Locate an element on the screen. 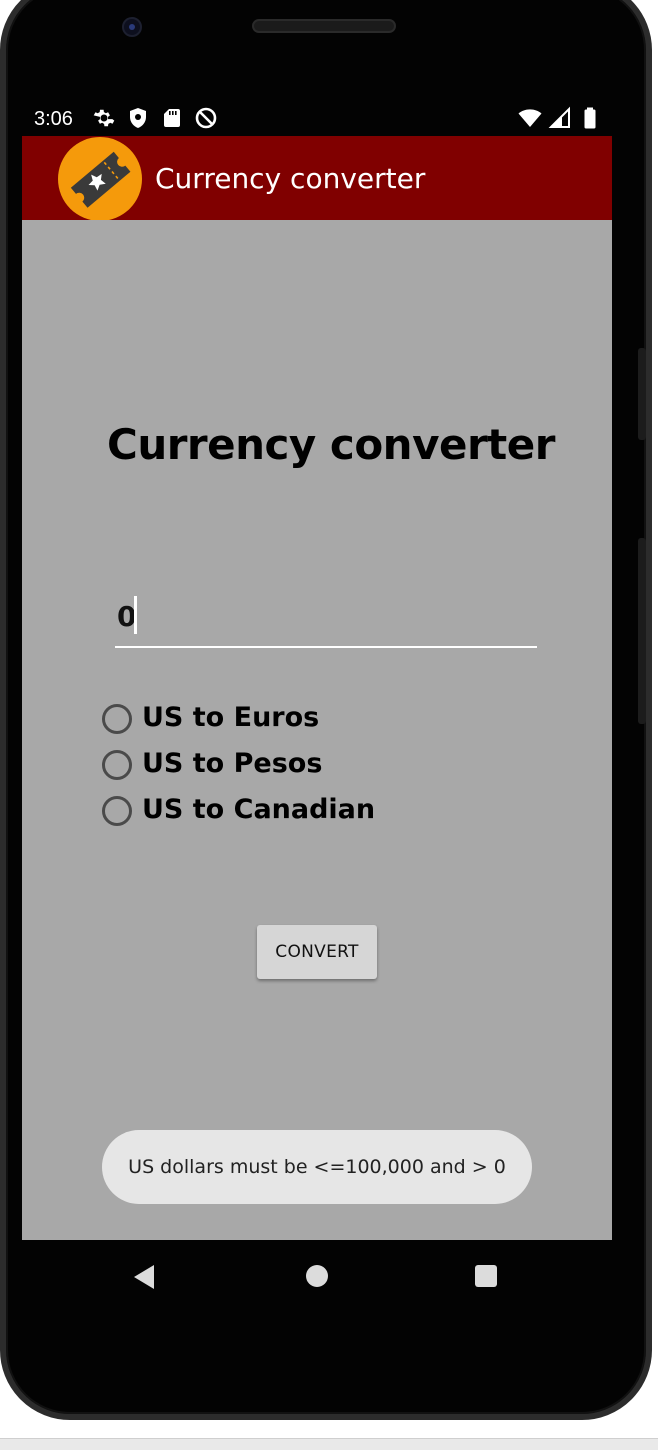 Image resolution: width=658 pixels, height=1450 pixels. shield-icon is located at coordinates (138, 118).